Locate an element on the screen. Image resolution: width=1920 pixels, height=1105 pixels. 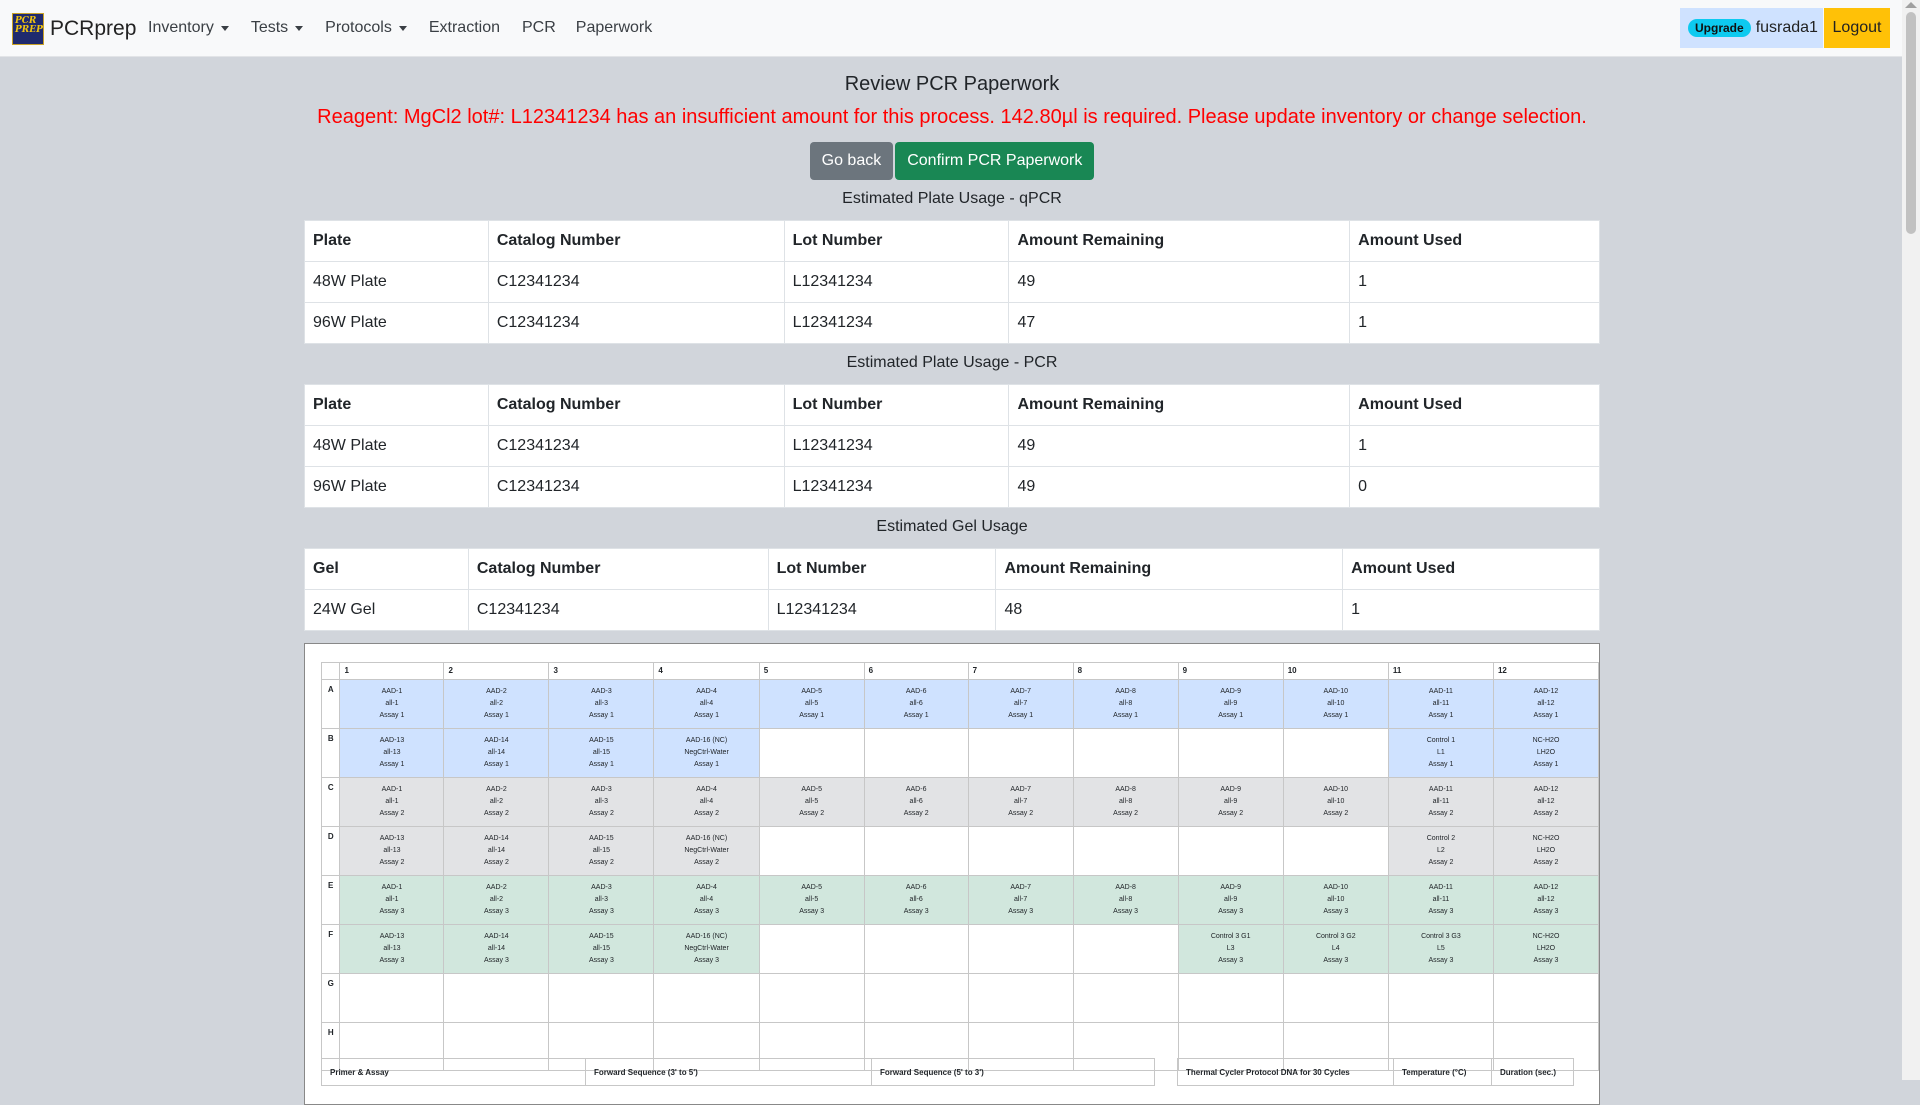
table-header-cell: Lot Number is located at coordinates (896, 405).